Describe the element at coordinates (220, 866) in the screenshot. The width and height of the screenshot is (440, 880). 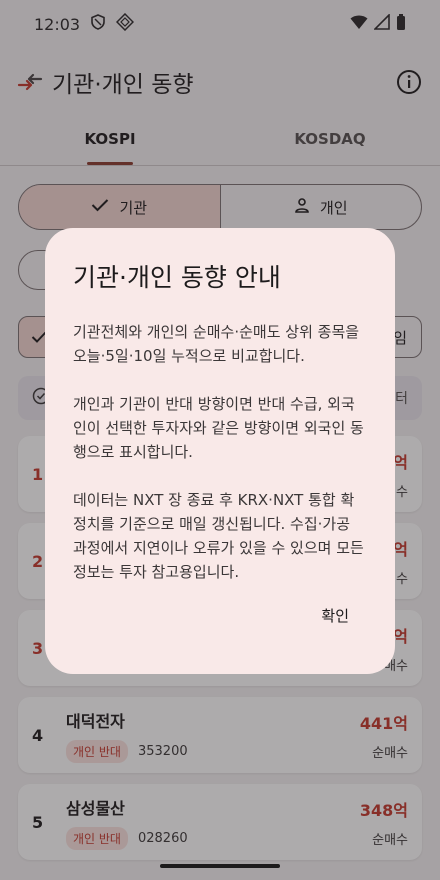
I see `home-indicator` at that location.